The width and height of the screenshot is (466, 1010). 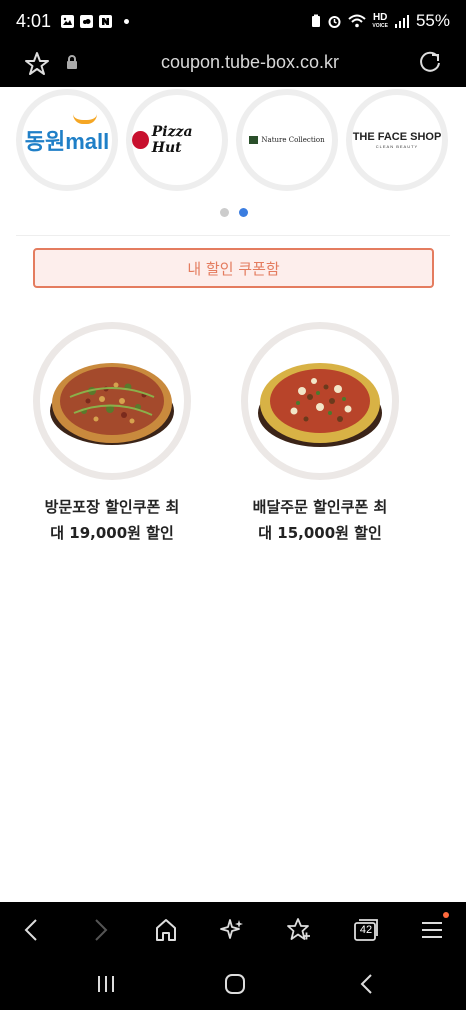 I want to click on notification-dot, so click(x=127, y=21).